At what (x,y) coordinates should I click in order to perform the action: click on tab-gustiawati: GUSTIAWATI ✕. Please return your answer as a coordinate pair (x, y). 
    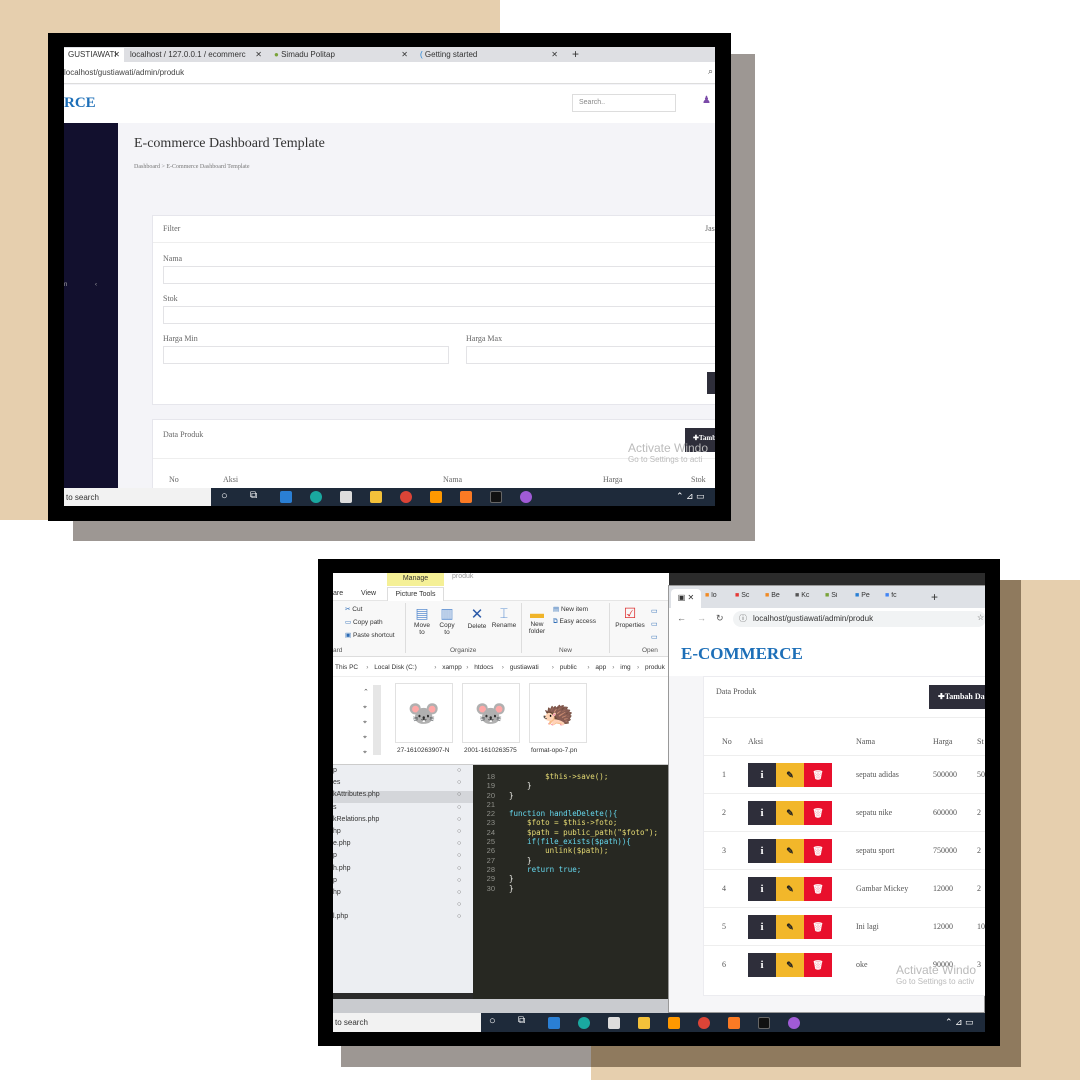
    Looking at the image, I should click on (94, 55).